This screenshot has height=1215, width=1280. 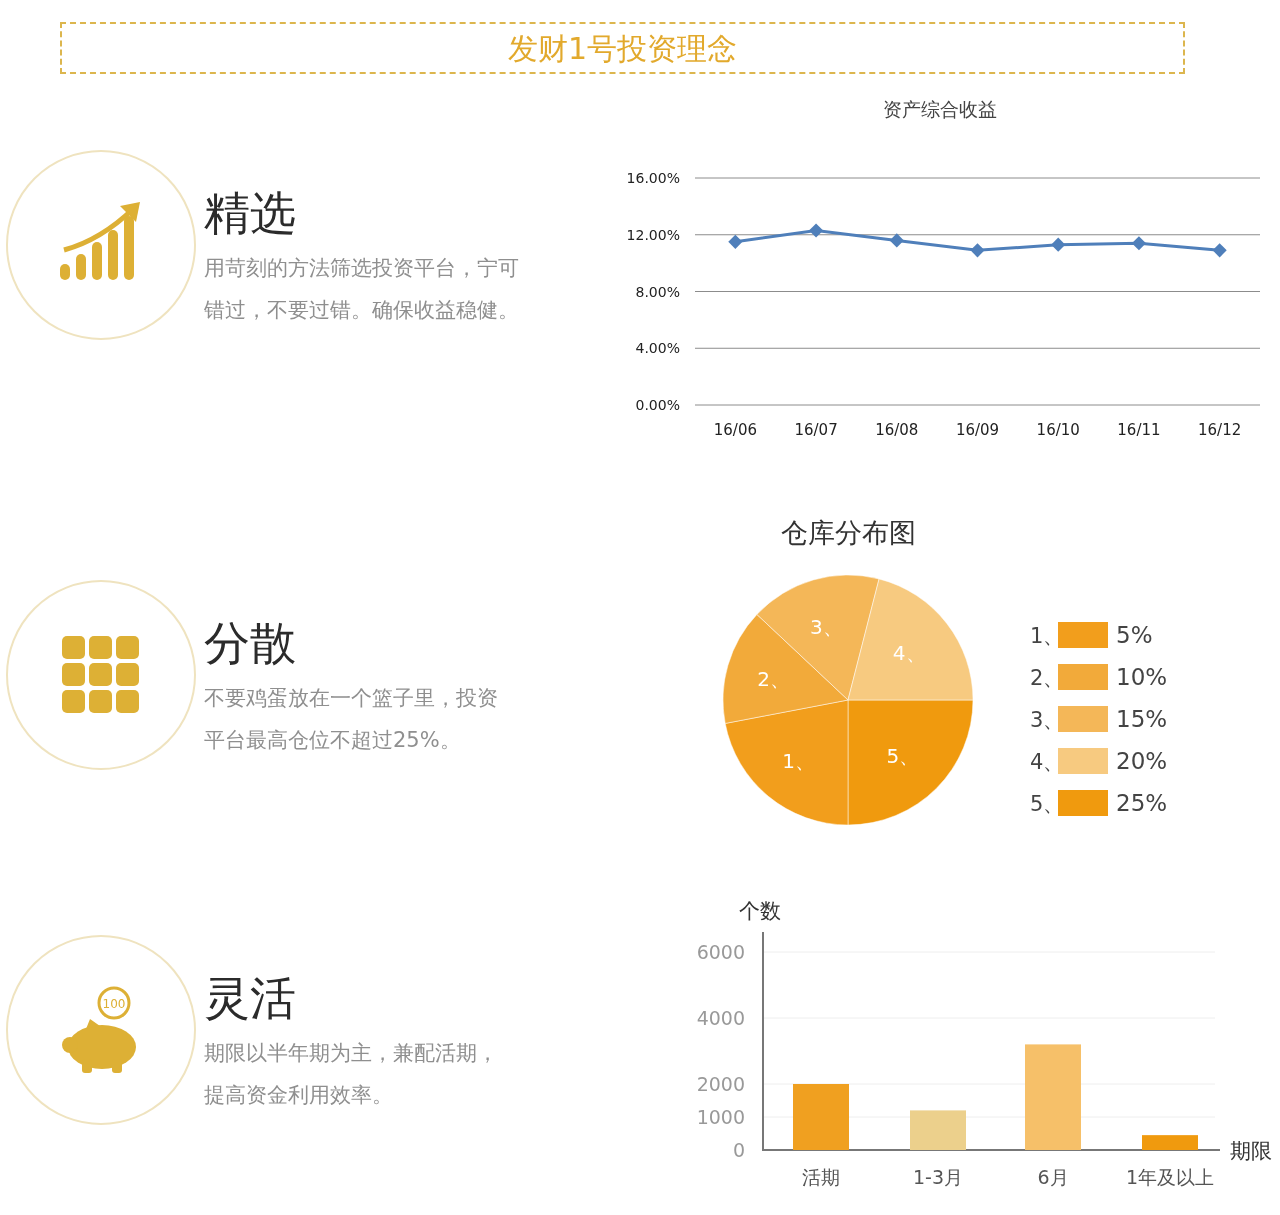 What do you see at coordinates (1134, 635) in the screenshot?
I see `legend-label: 5%` at bounding box center [1134, 635].